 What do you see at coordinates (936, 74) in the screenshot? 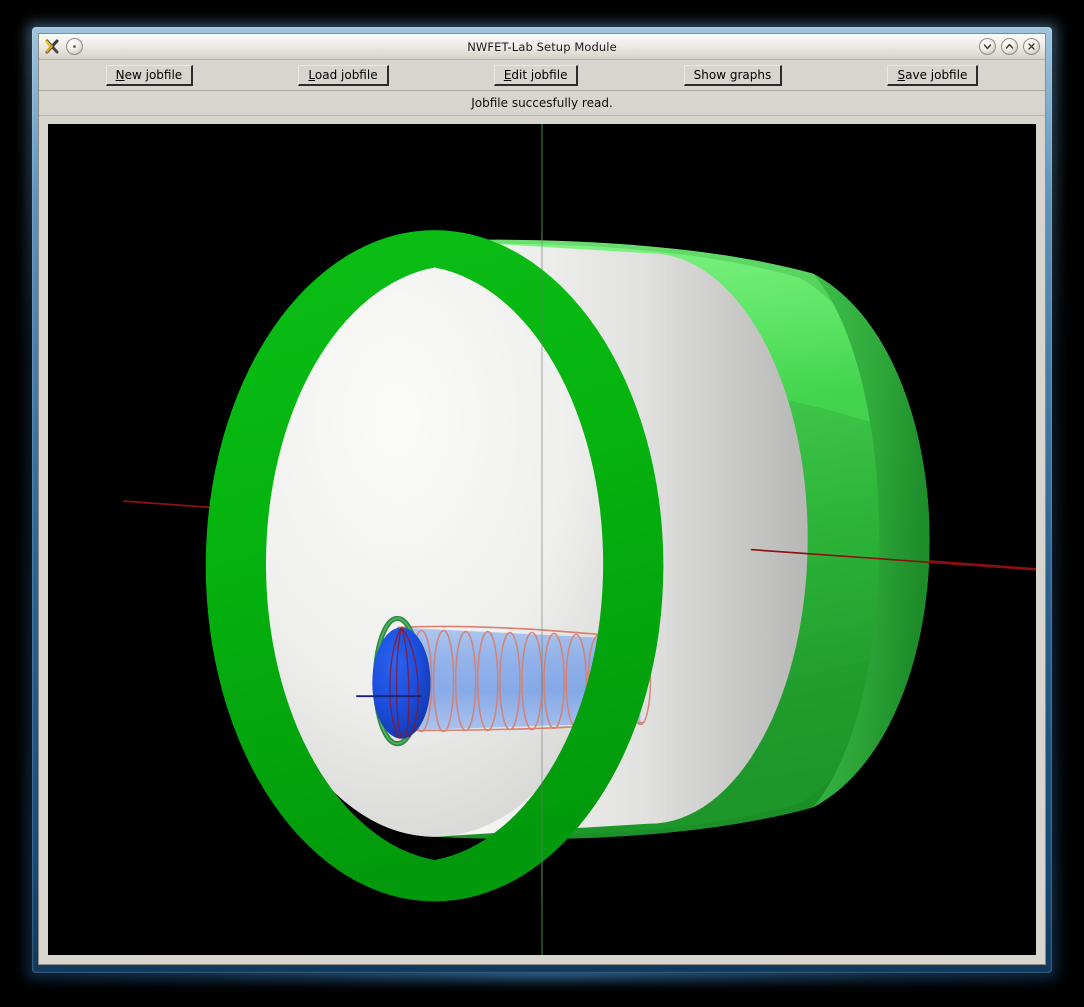
I see `save-jobfile-label: ave jobfile` at bounding box center [936, 74].